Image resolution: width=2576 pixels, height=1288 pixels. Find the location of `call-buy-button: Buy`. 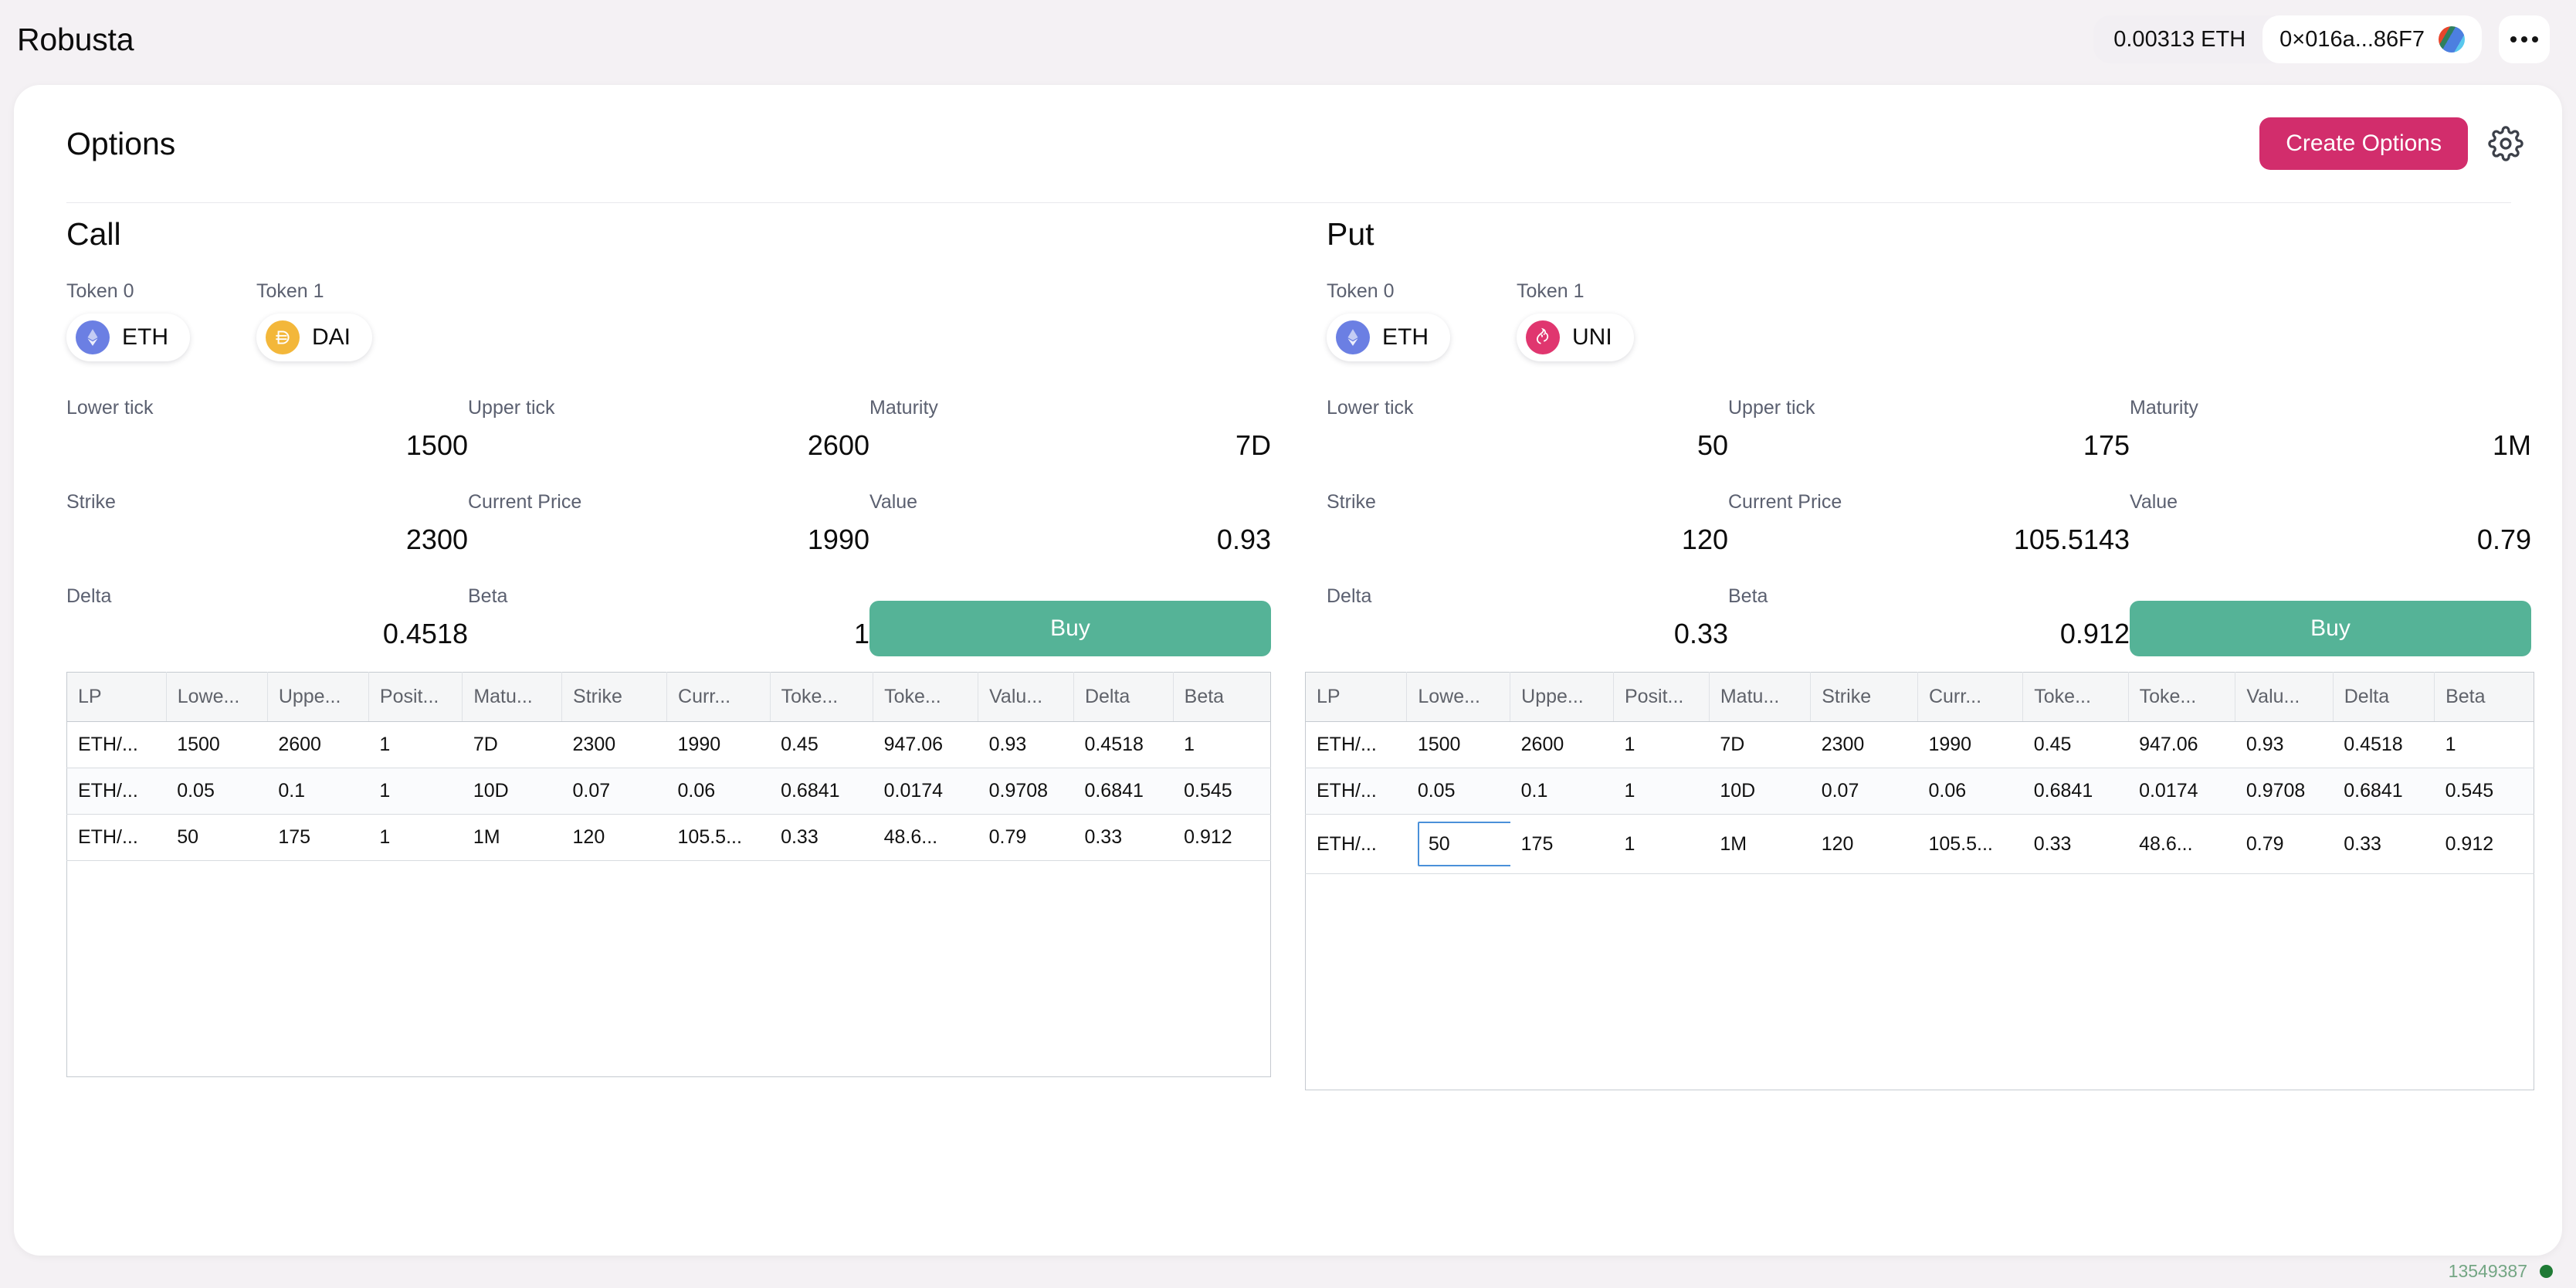

call-buy-button: Buy is located at coordinates (1070, 628).